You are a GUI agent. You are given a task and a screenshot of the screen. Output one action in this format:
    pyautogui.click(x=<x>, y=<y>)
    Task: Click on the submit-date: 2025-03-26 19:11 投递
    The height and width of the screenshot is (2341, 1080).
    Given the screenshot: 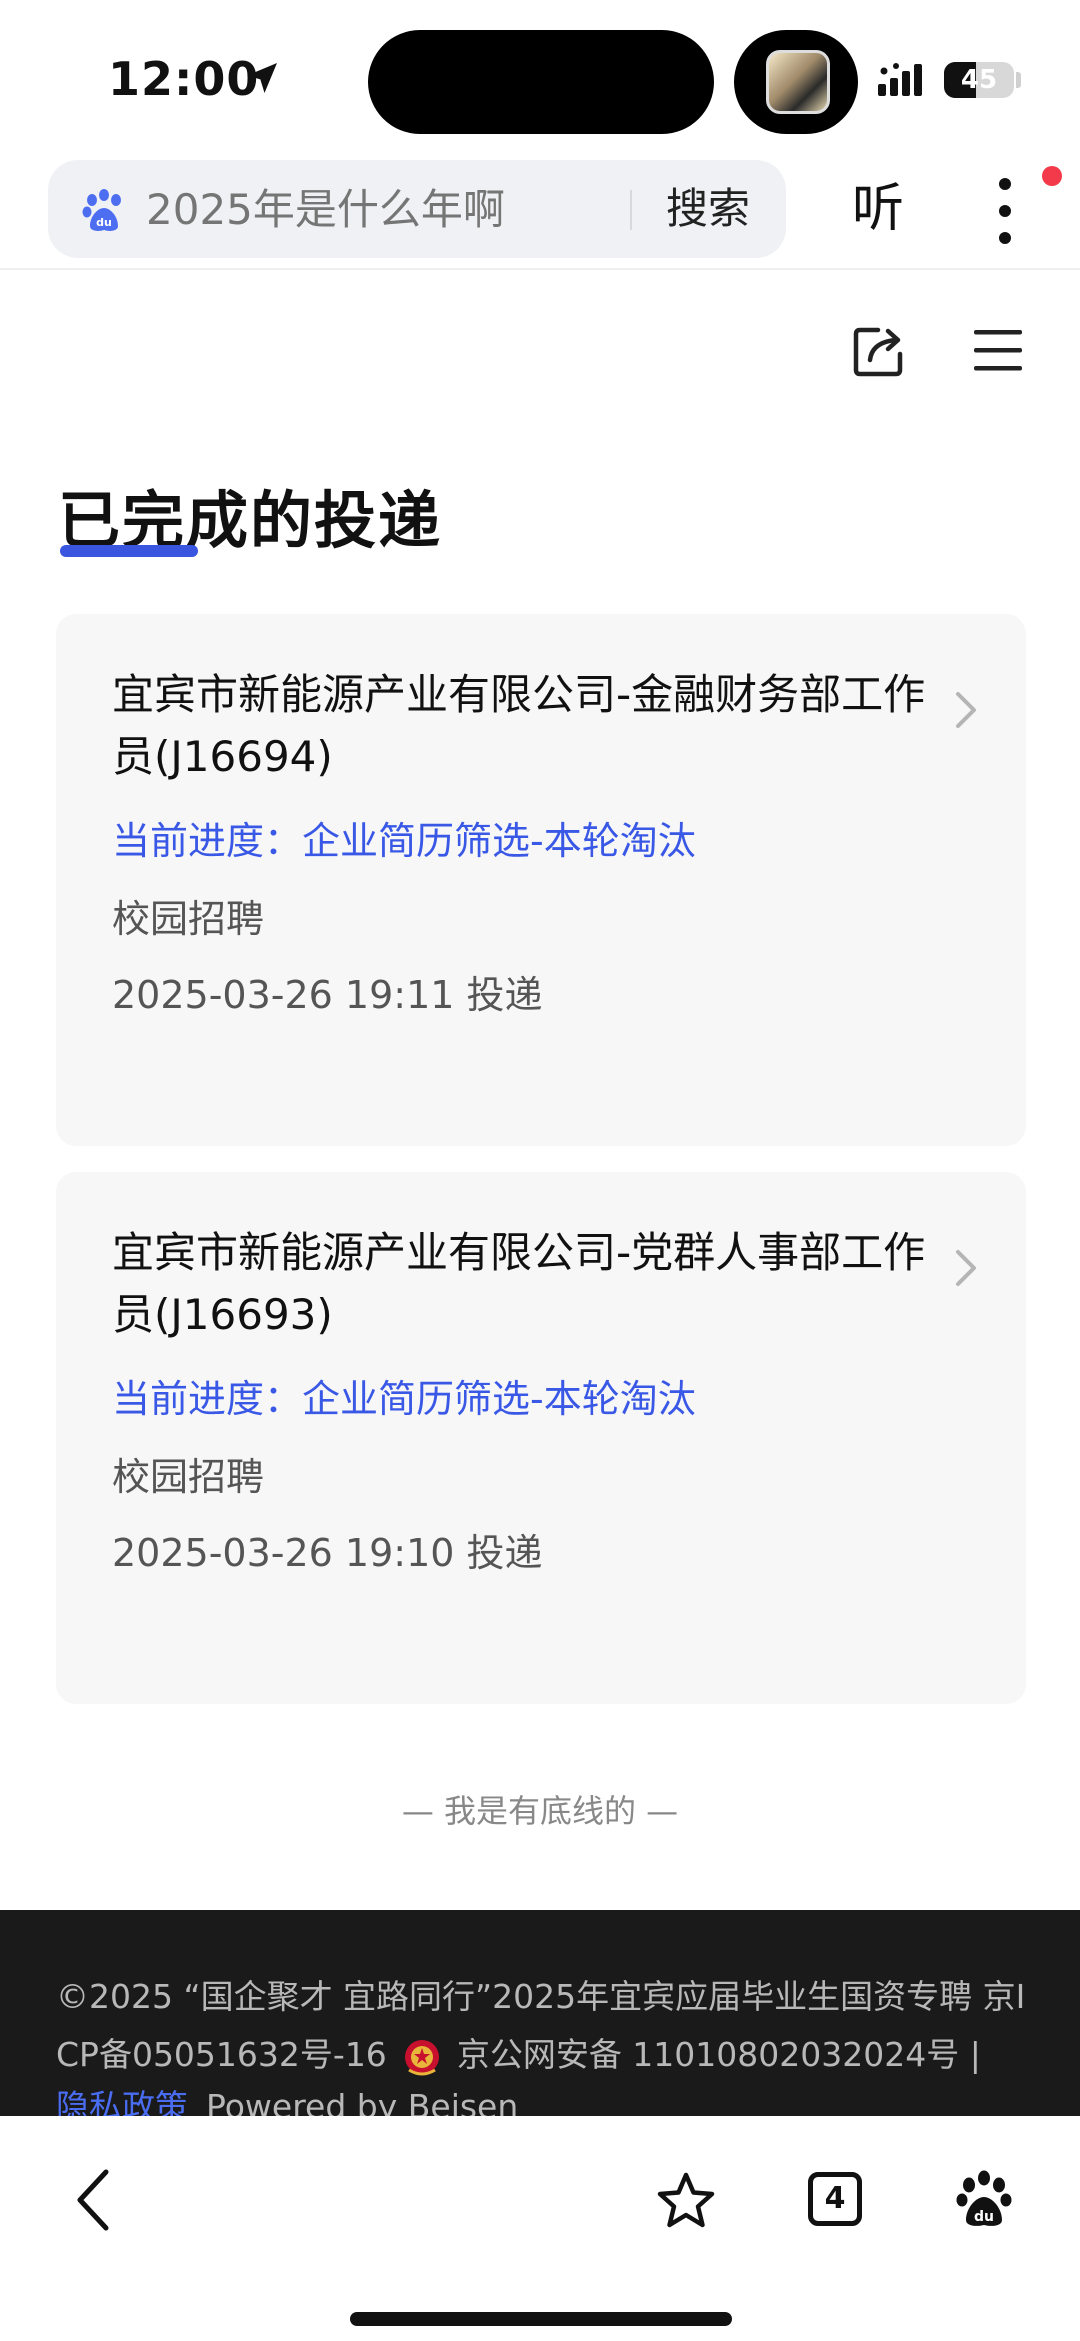 What is the action you would take?
    pyautogui.click(x=327, y=995)
    